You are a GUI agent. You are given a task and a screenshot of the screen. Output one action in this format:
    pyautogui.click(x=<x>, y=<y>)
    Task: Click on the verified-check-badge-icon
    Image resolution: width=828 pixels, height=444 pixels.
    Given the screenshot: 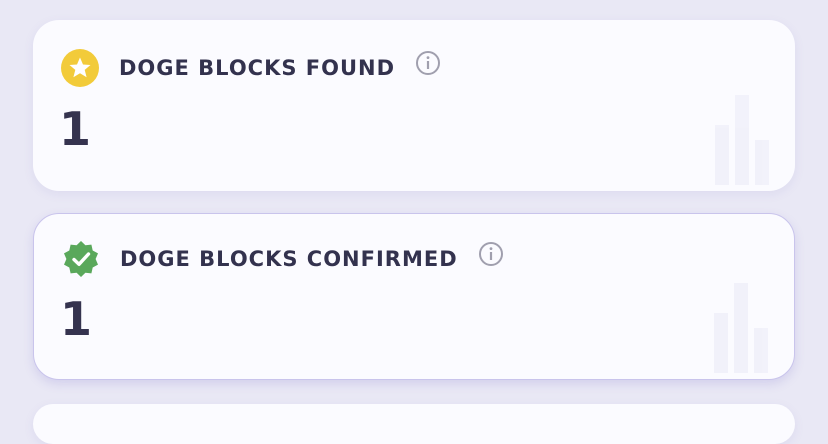 What is the action you would take?
    pyautogui.click(x=81, y=259)
    